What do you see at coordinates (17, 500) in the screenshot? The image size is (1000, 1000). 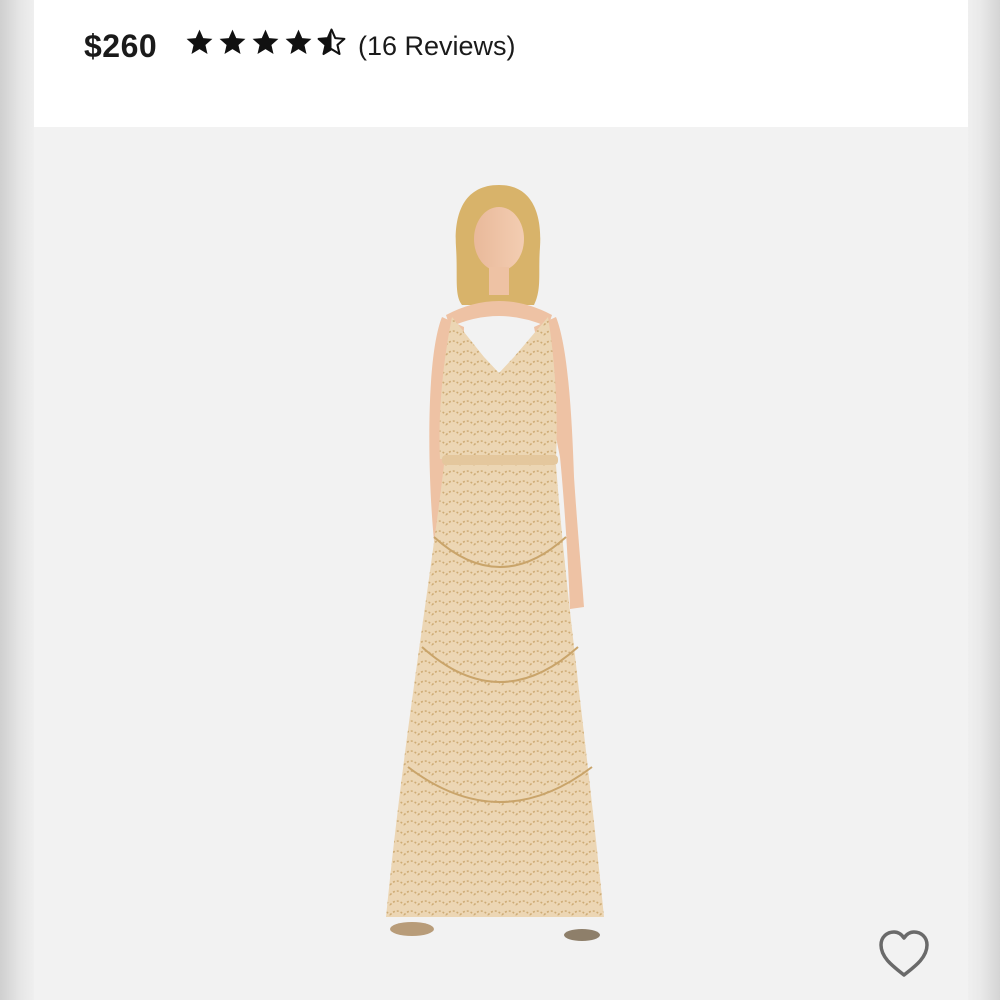 I see `left-edge-shadow` at bounding box center [17, 500].